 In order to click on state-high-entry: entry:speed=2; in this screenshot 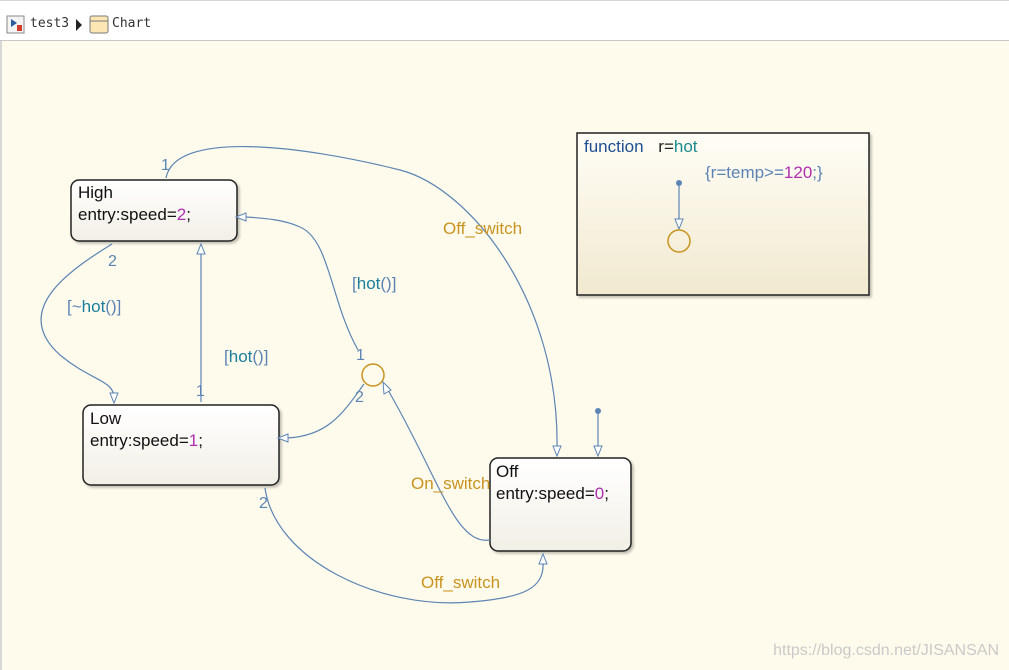, I will do `click(134, 214)`.